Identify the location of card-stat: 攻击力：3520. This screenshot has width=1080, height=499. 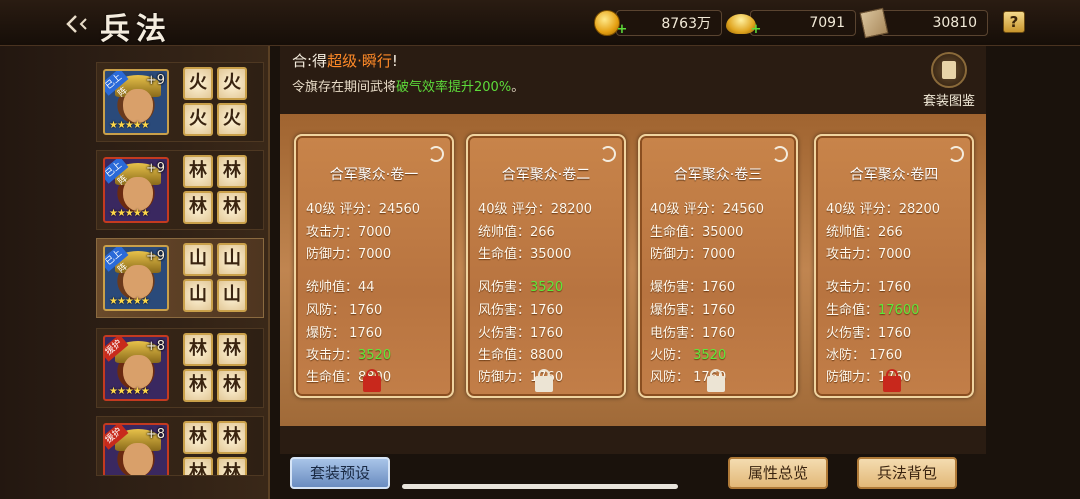
(349, 355).